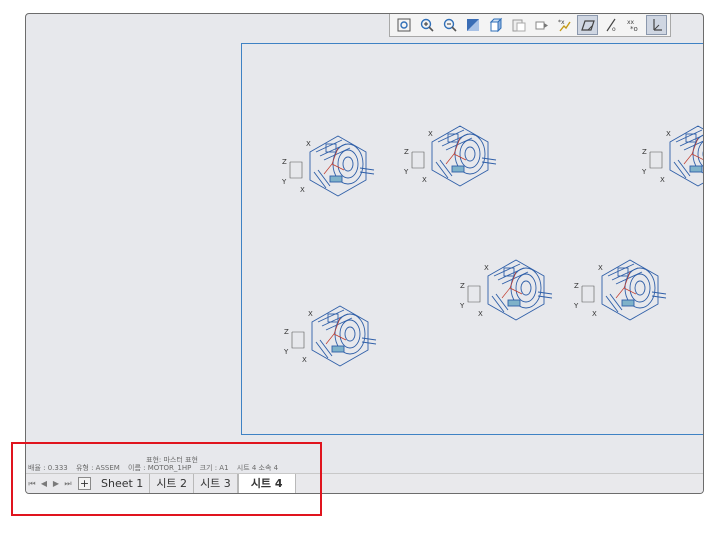  I want to click on model-view-4: Z Y X X, so click(510, 289).